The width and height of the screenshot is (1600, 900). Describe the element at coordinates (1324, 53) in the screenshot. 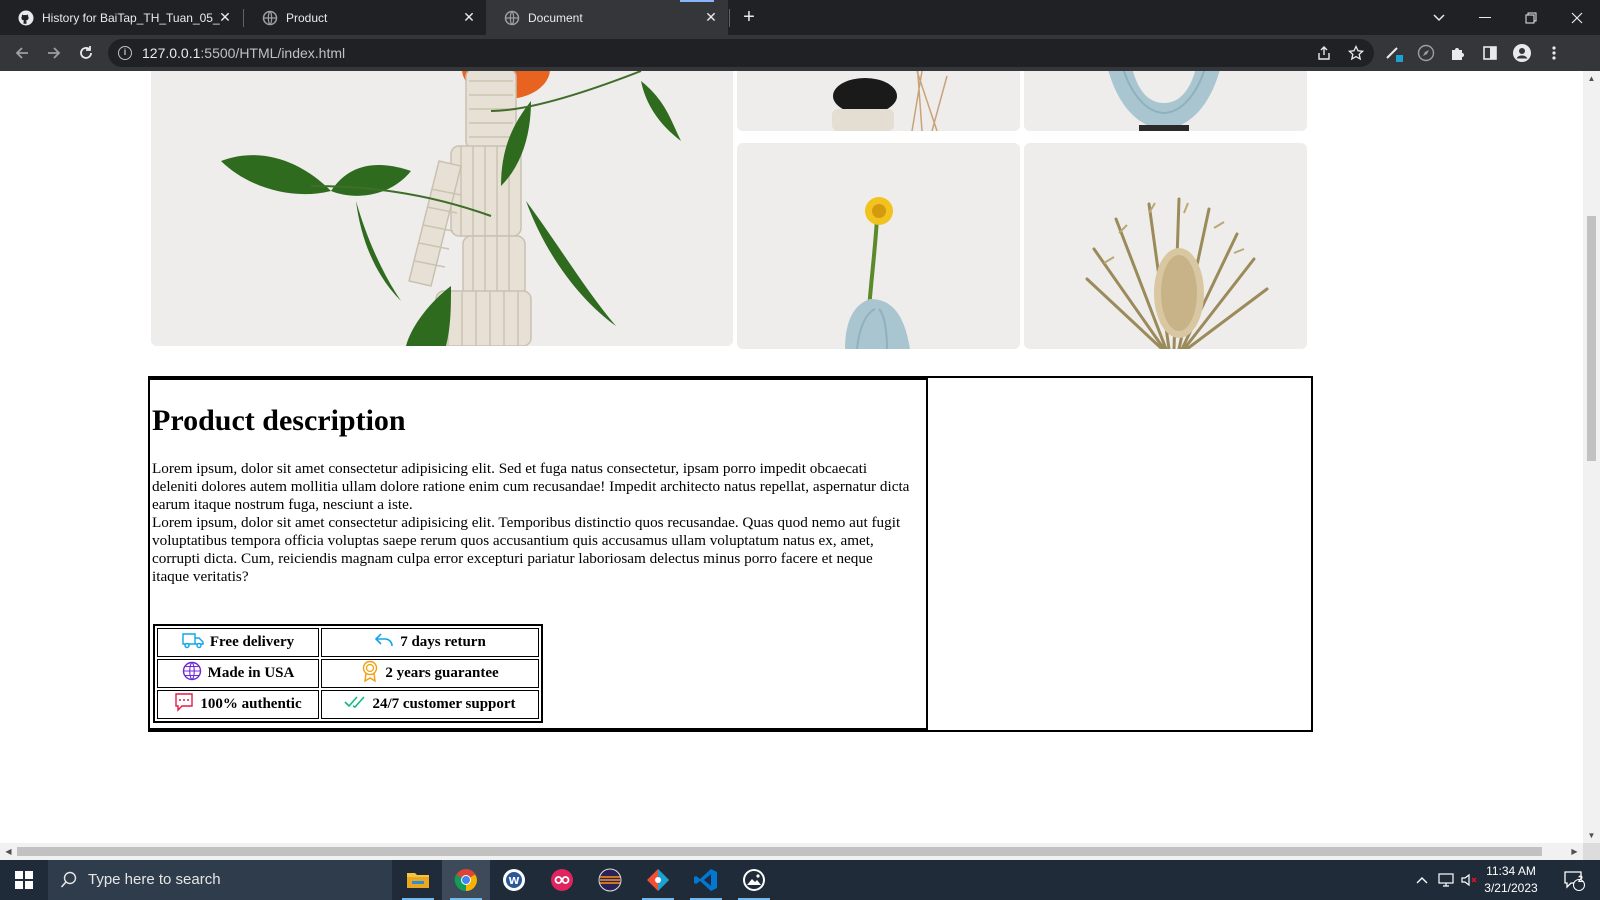

I see `share-icon` at that location.